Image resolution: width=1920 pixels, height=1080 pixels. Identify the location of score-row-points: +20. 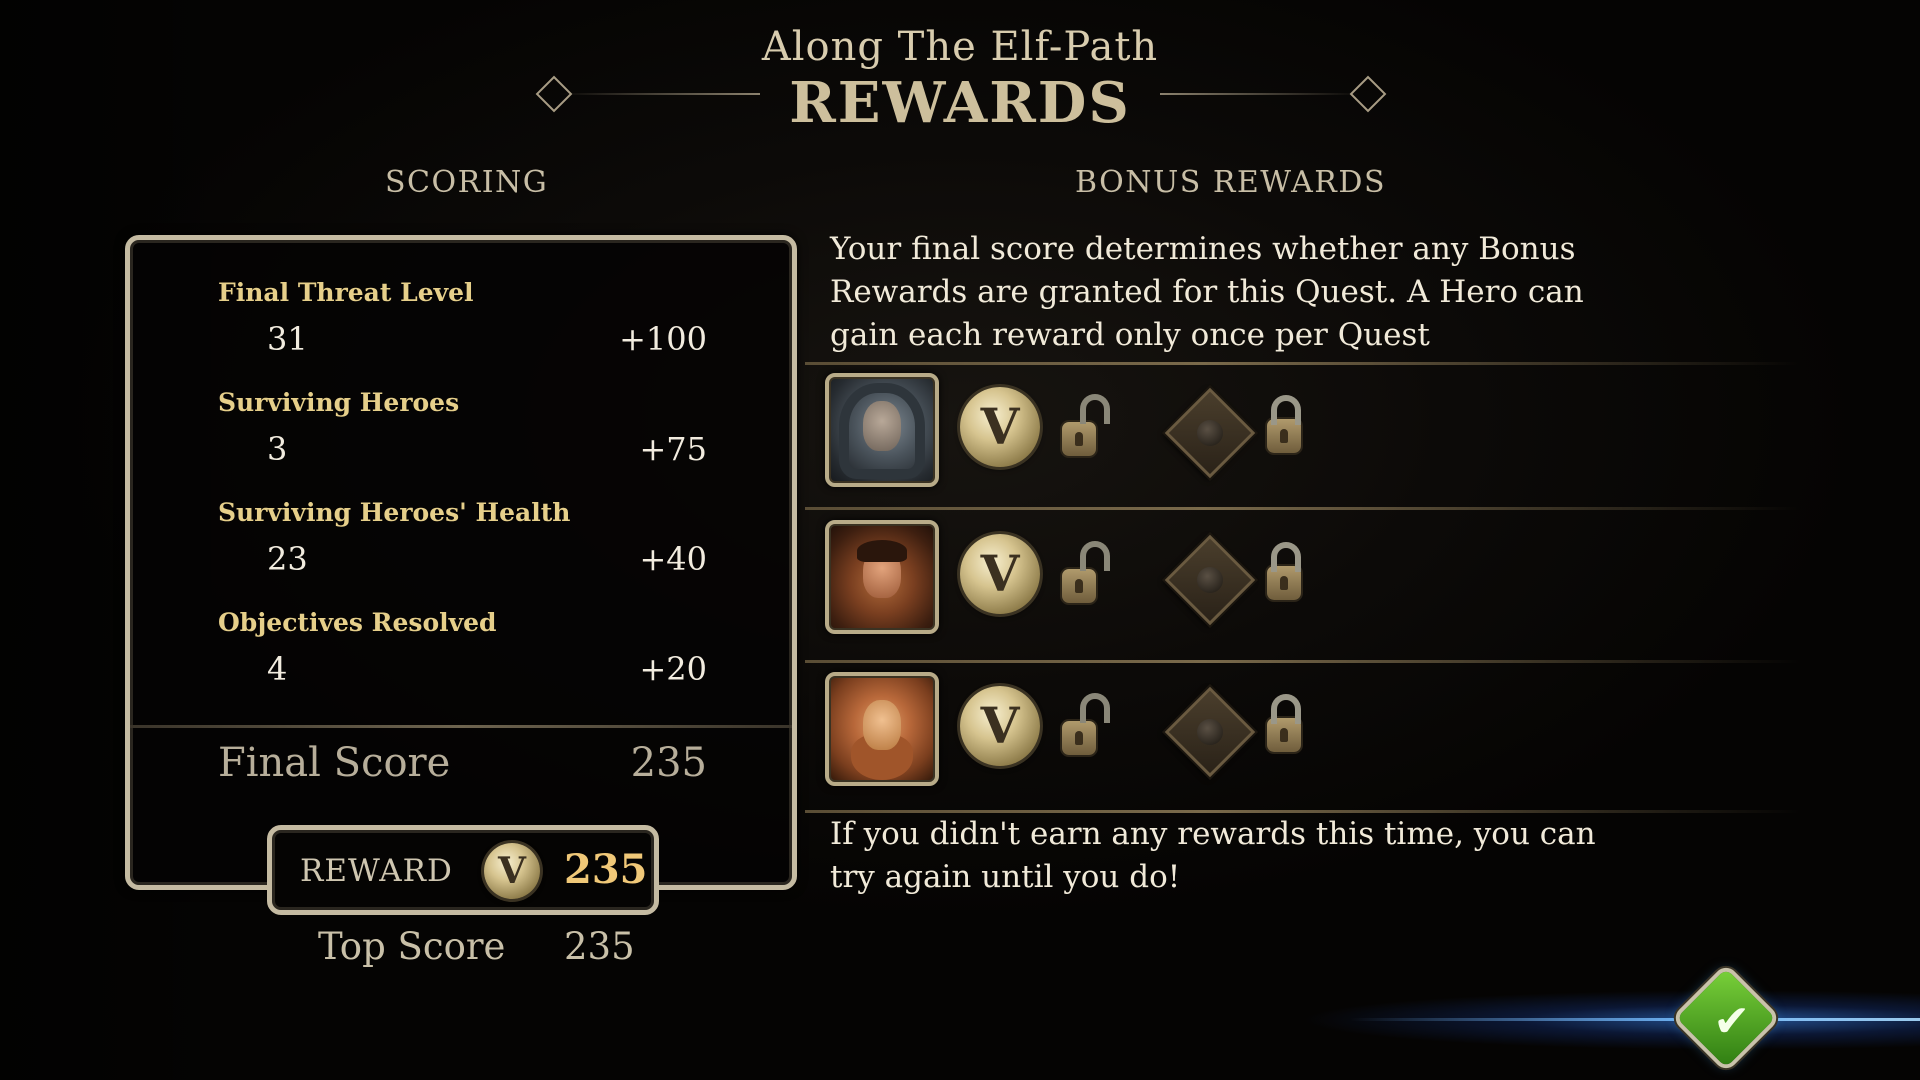
(673, 669).